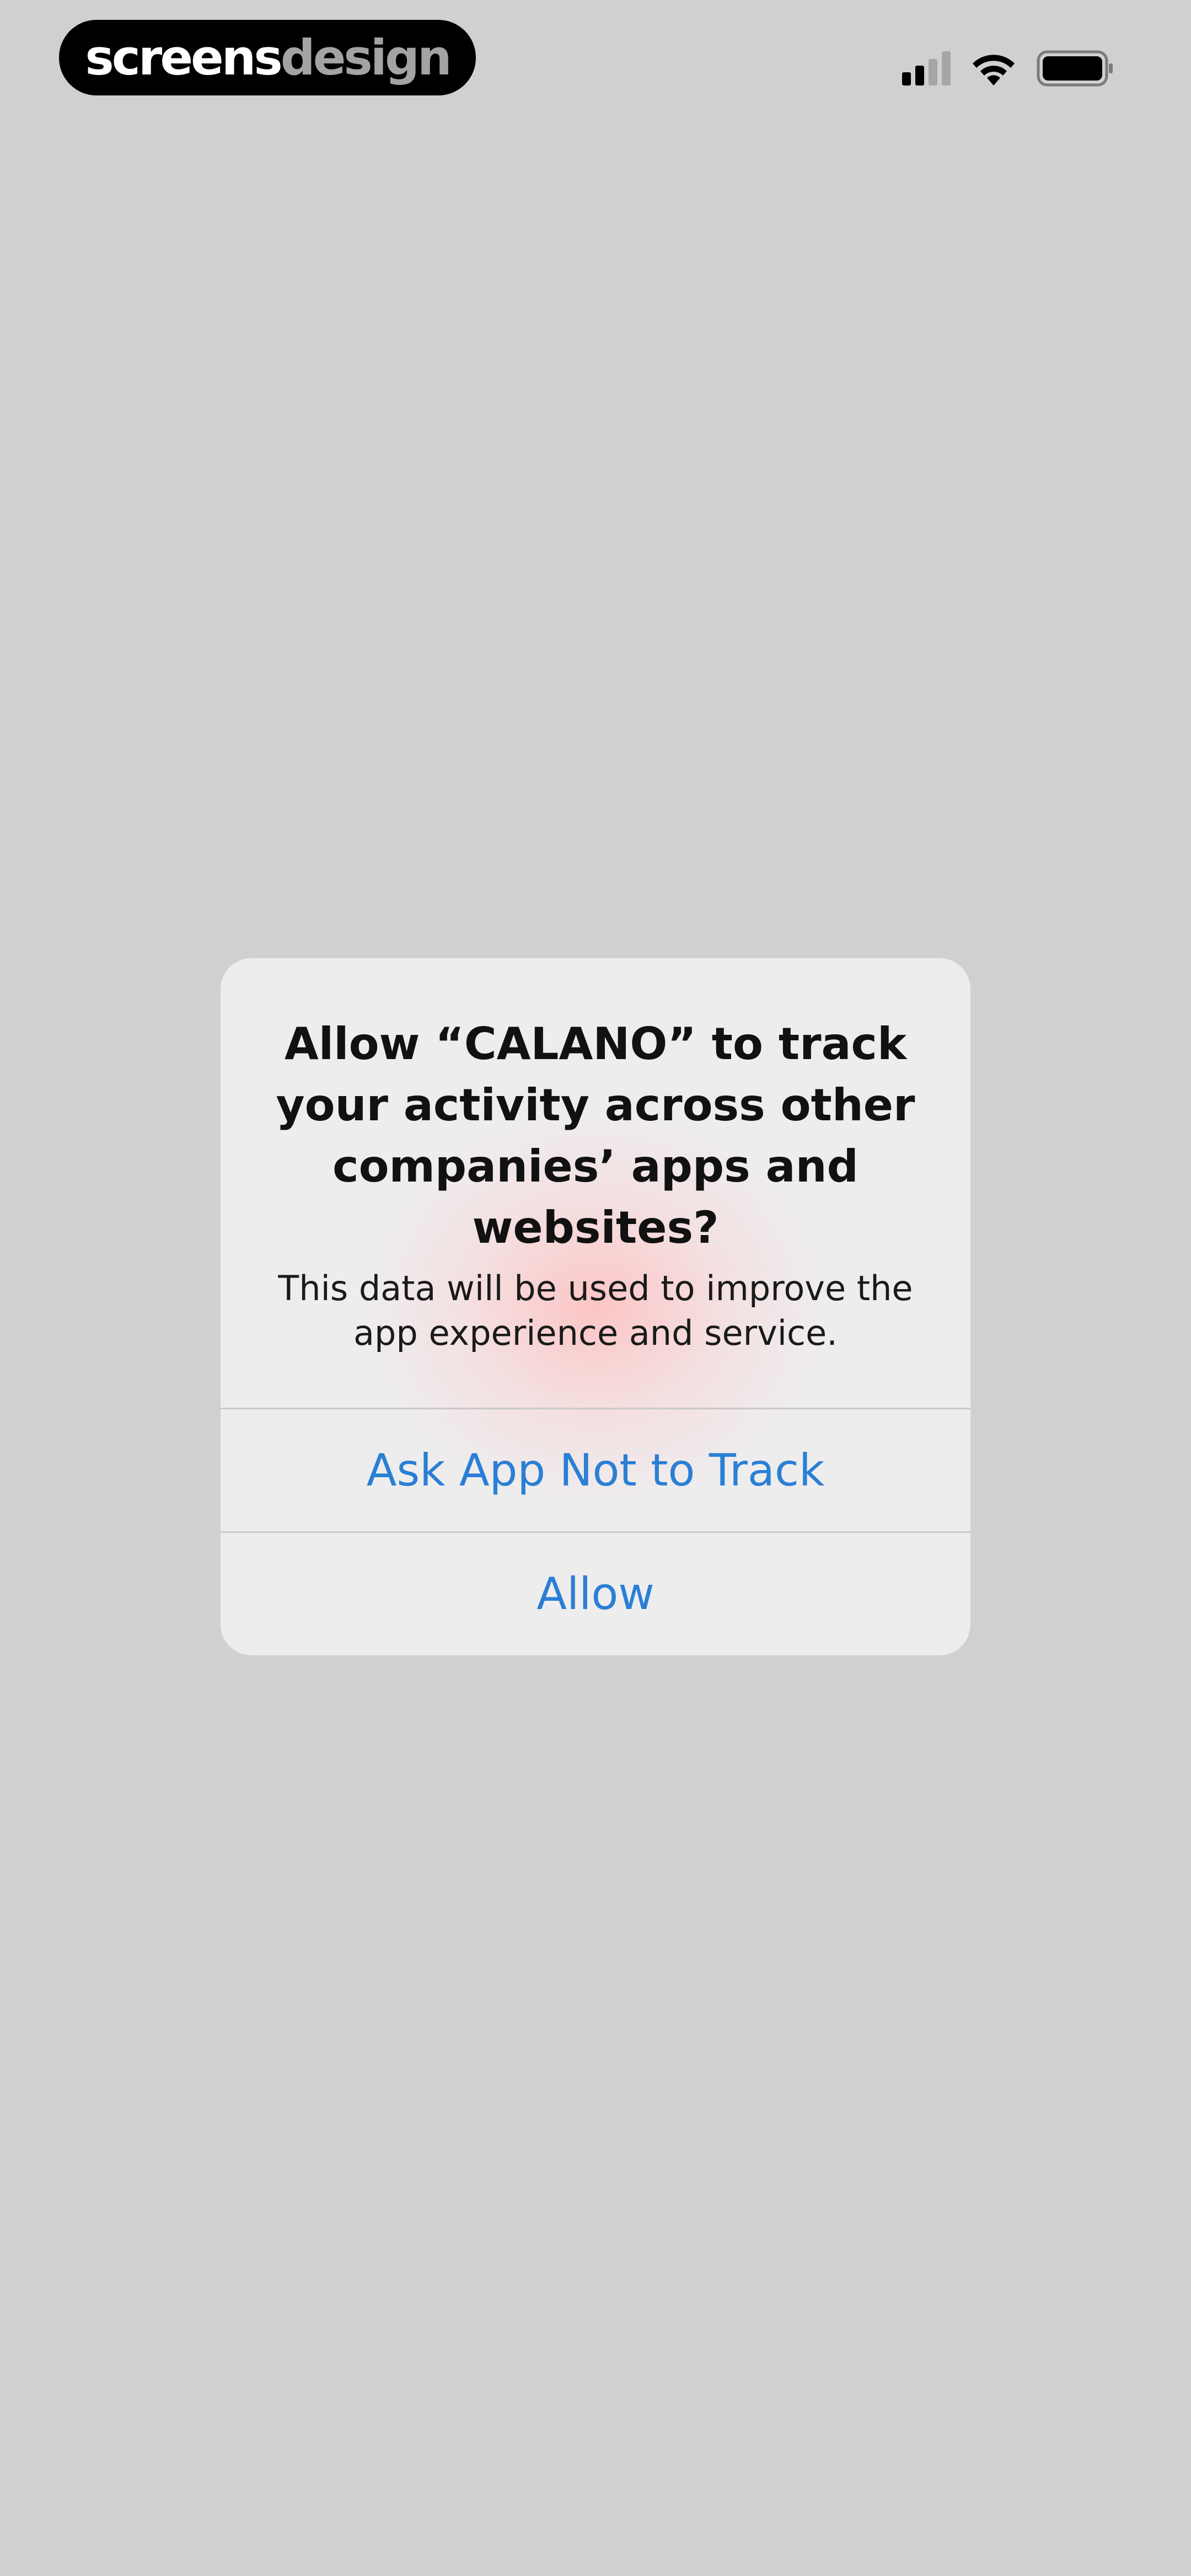  Describe the element at coordinates (595, 1469) in the screenshot. I see `ask-not-to-track-button: Ask App Not to Track` at that location.